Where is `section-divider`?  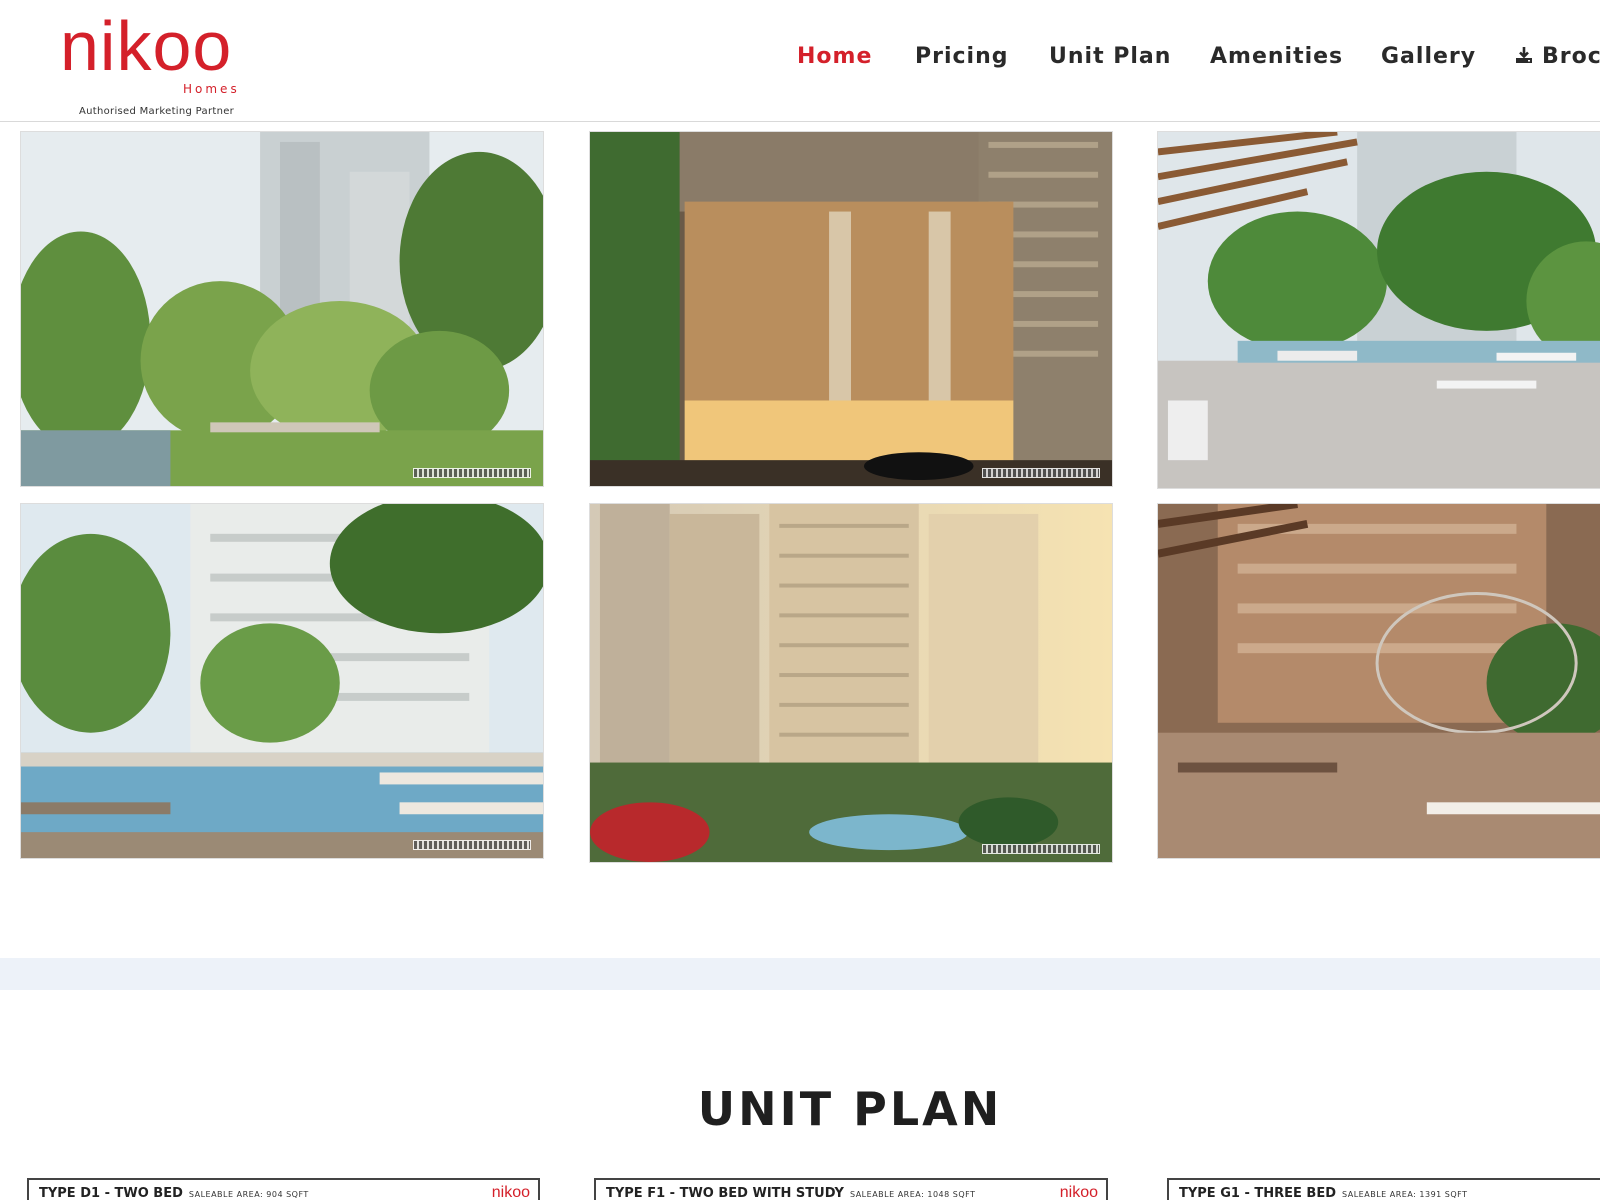 section-divider is located at coordinates (800, 974).